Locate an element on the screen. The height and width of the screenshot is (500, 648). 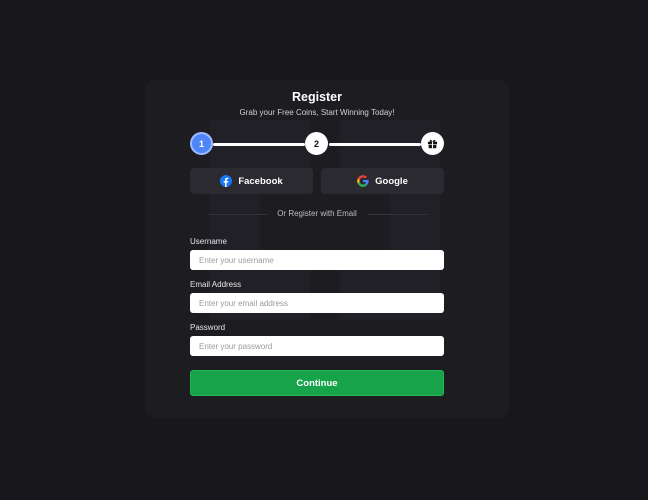
step-1: 1 is located at coordinates (201, 143).